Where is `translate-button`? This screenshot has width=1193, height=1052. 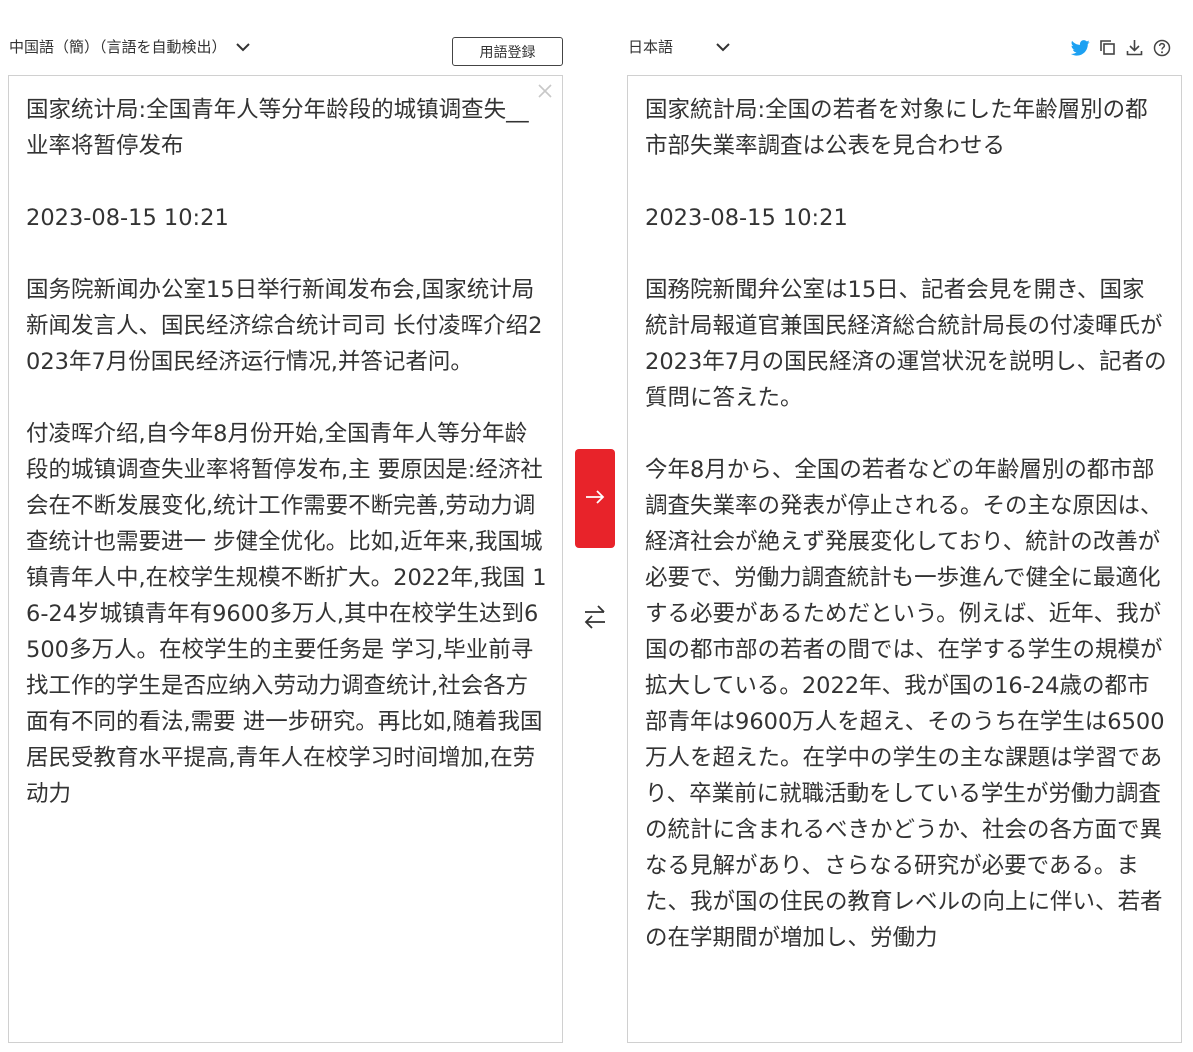 translate-button is located at coordinates (595, 498).